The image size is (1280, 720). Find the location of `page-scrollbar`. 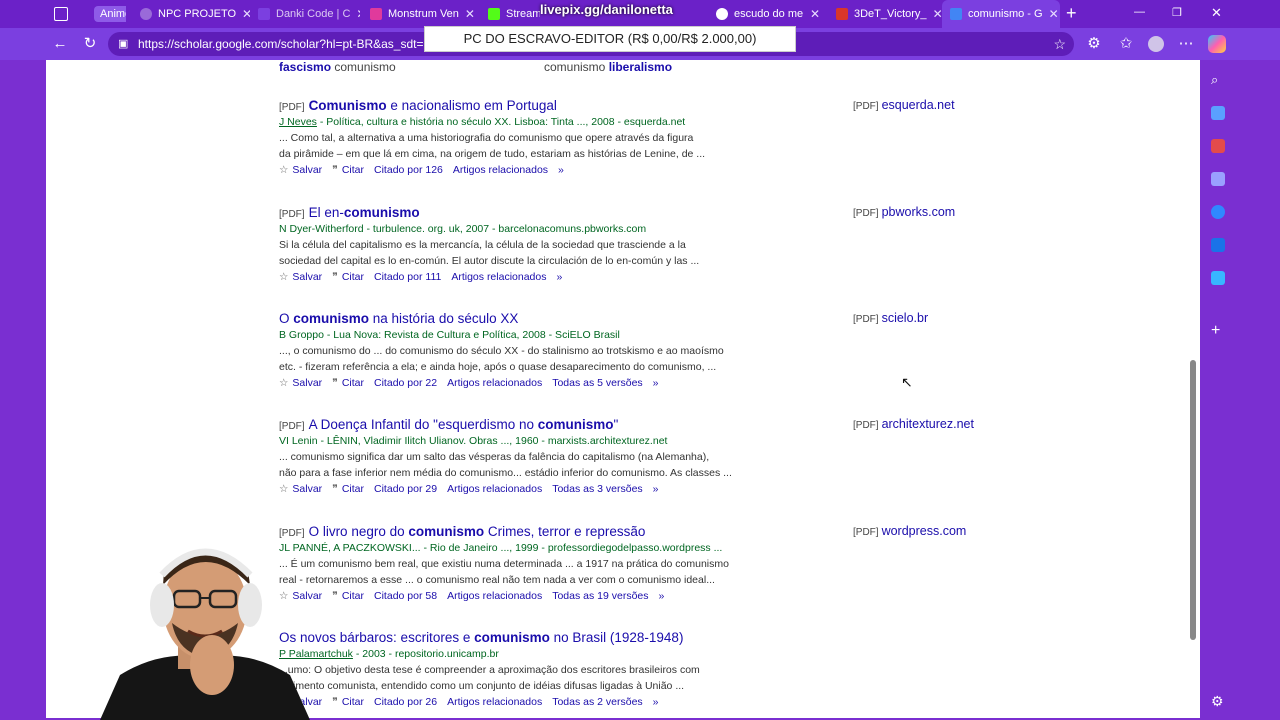

page-scrollbar is located at coordinates (1193, 389).